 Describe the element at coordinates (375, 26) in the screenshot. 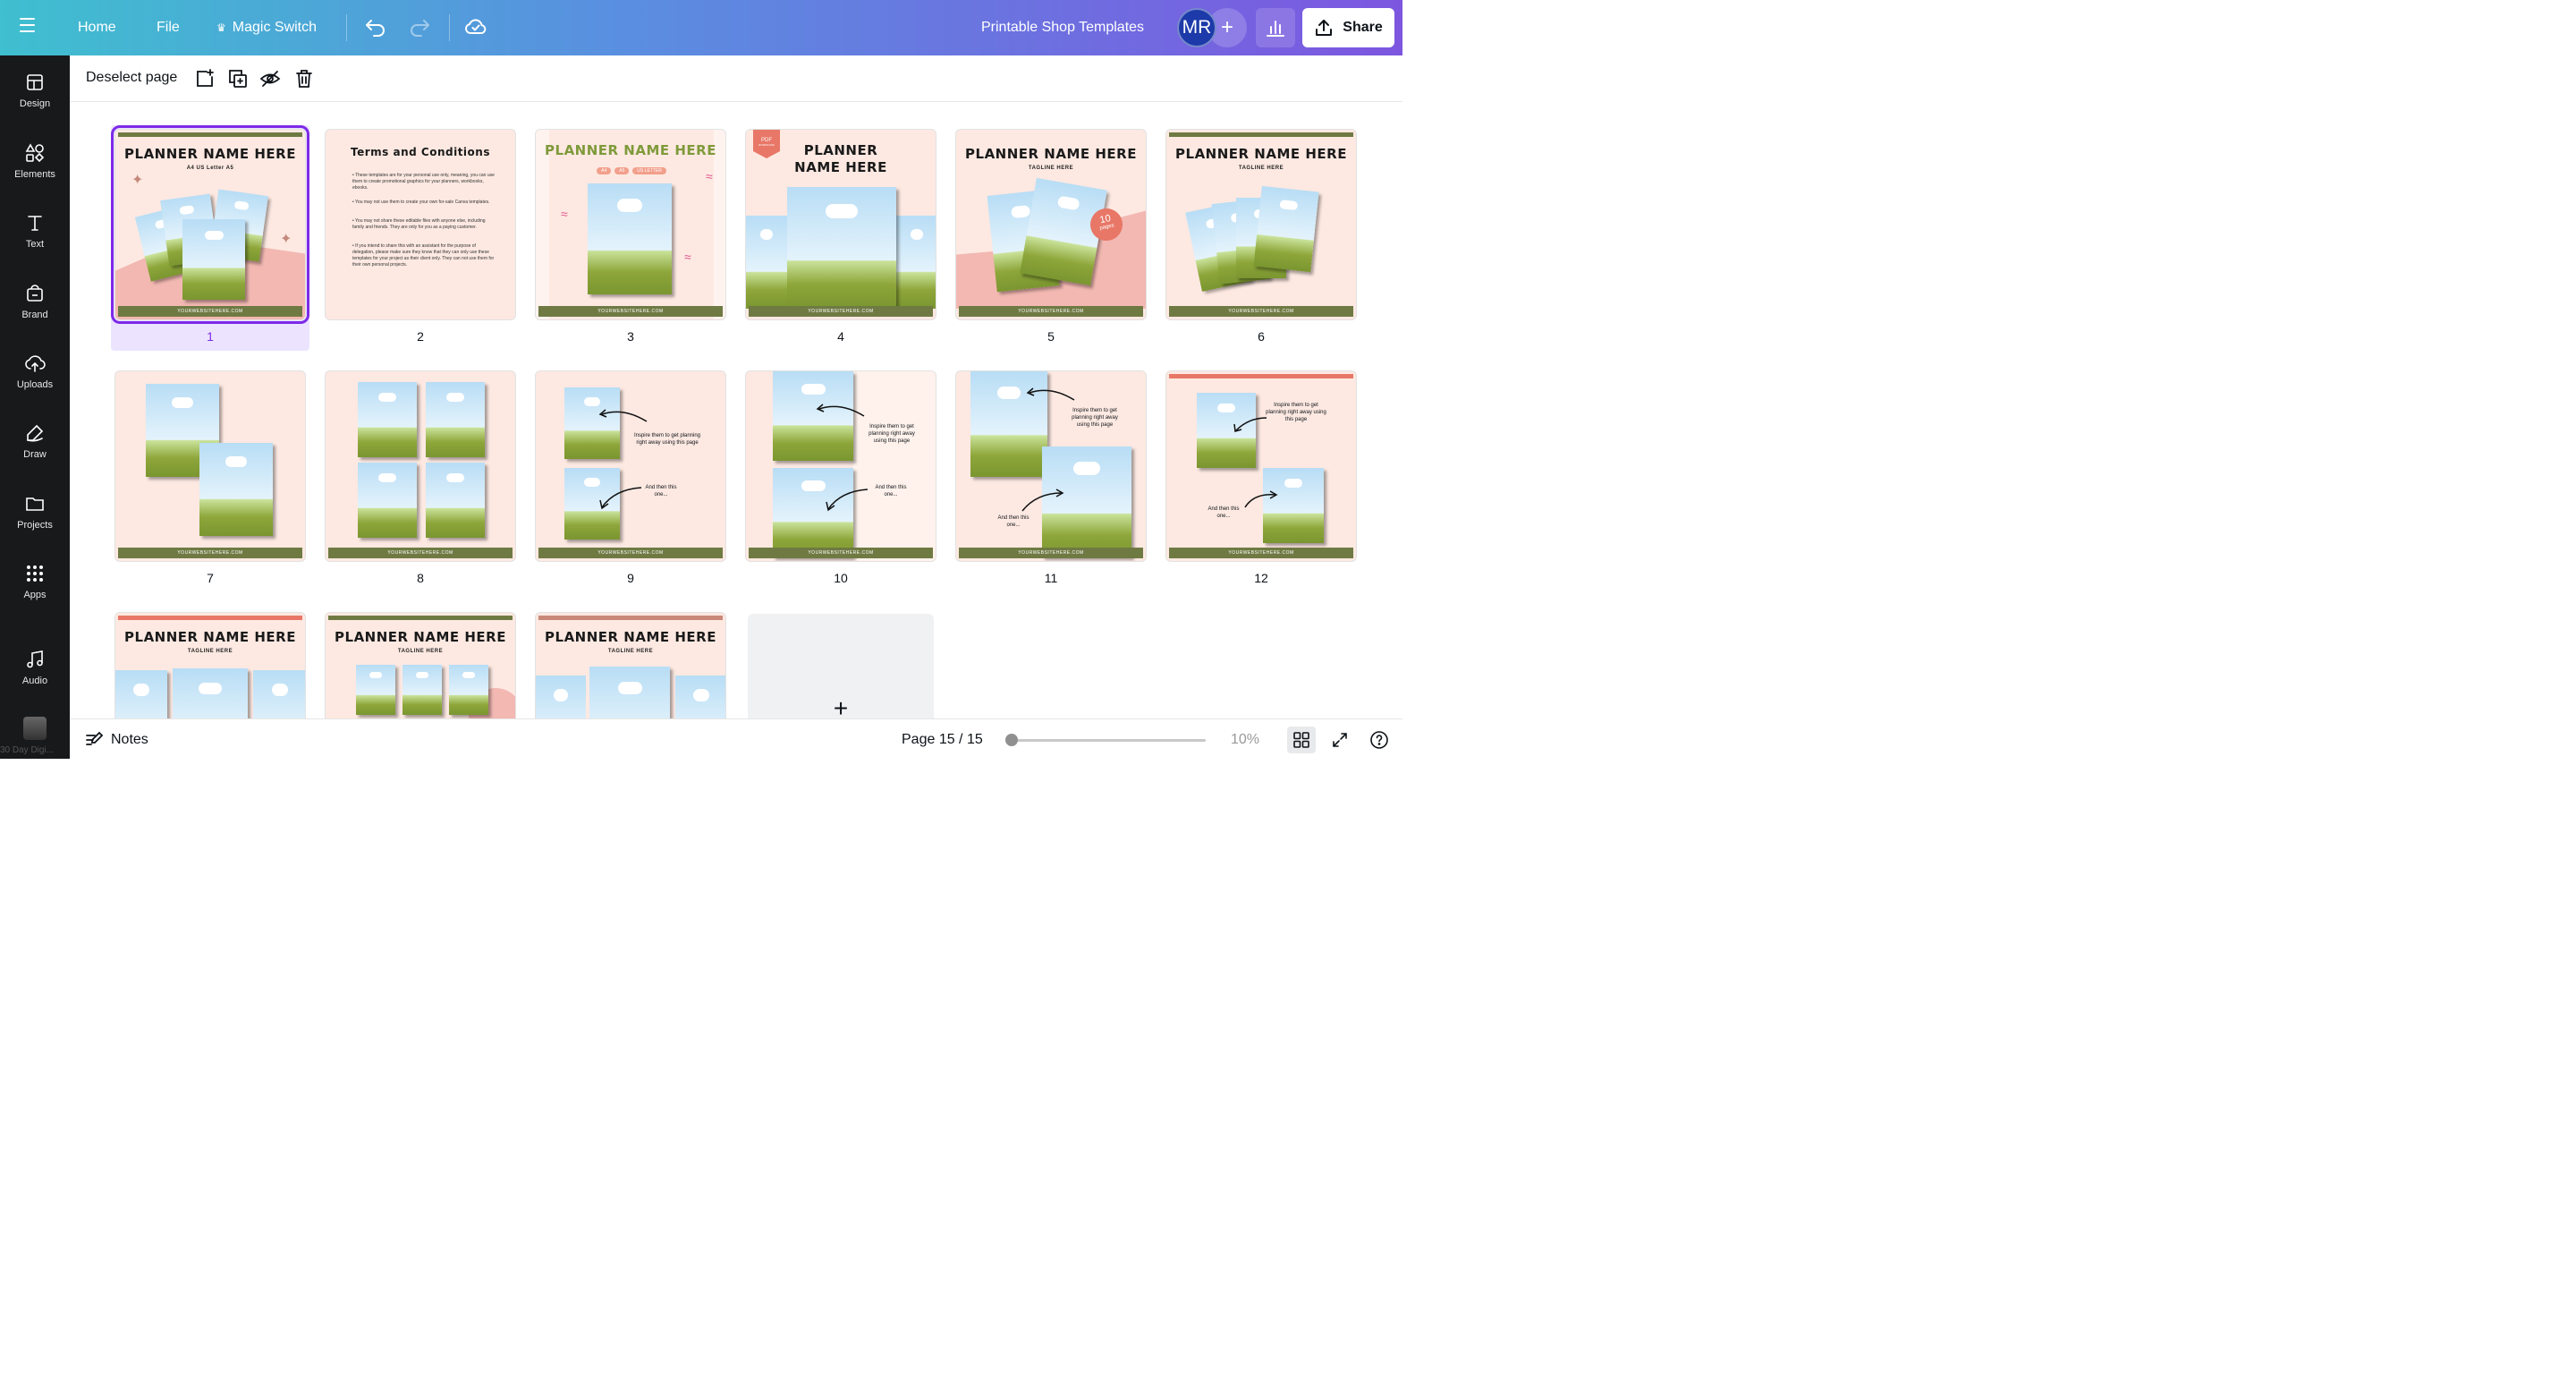

I see `undo-icon` at that location.